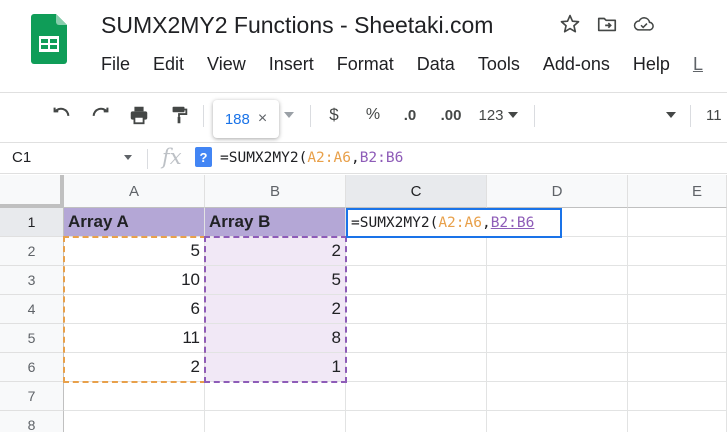 The height and width of the screenshot is (432, 727). I want to click on cell-e3, so click(677, 280).